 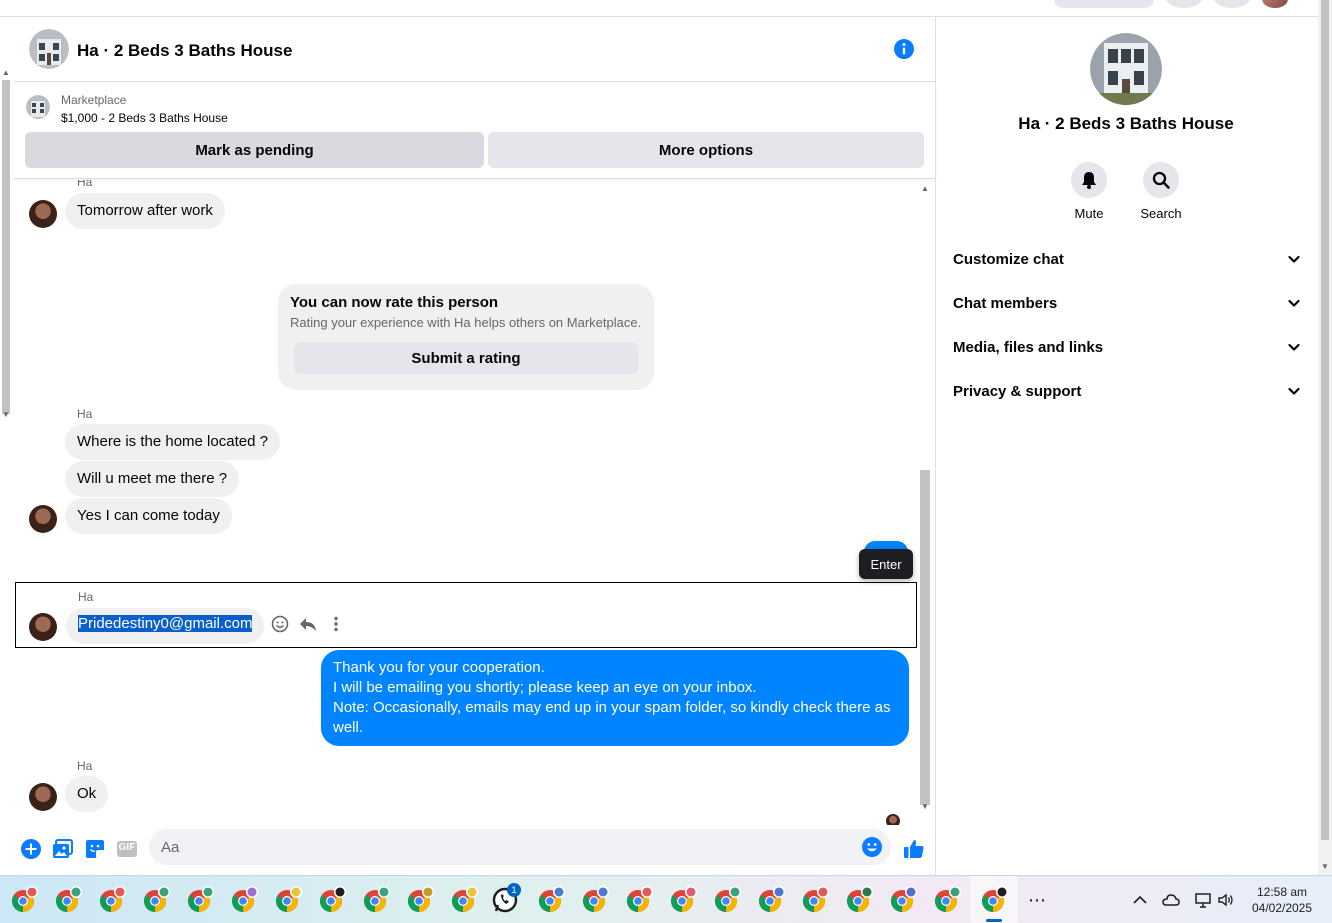 I want to click on gif-icon: GIF, so click(x=127, y=849).